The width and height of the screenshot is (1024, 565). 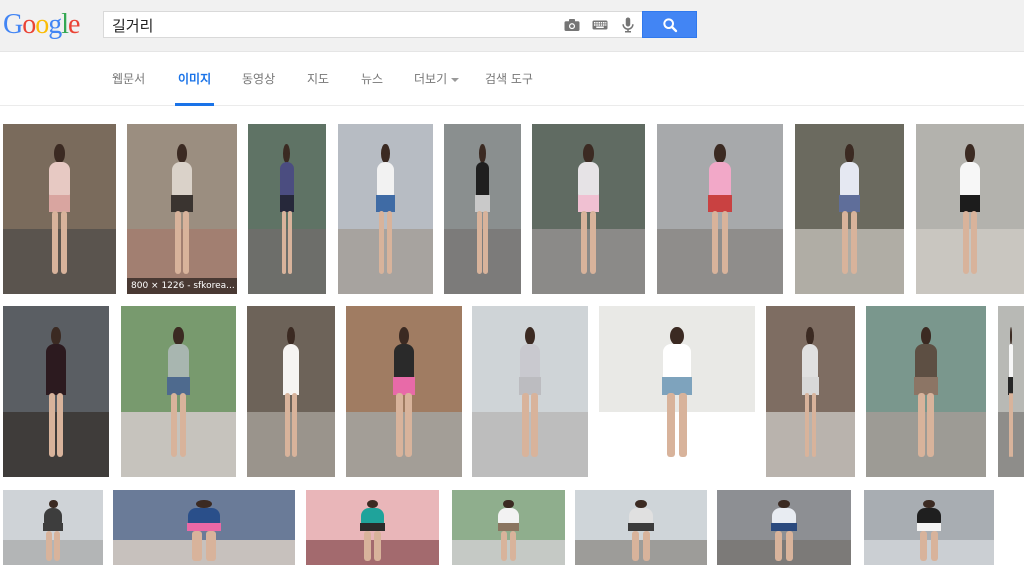 What do you see at coordinates (372, 88) in the screenshot?
I see `tab-news: 뉴스` at bounding box center [372, 88].